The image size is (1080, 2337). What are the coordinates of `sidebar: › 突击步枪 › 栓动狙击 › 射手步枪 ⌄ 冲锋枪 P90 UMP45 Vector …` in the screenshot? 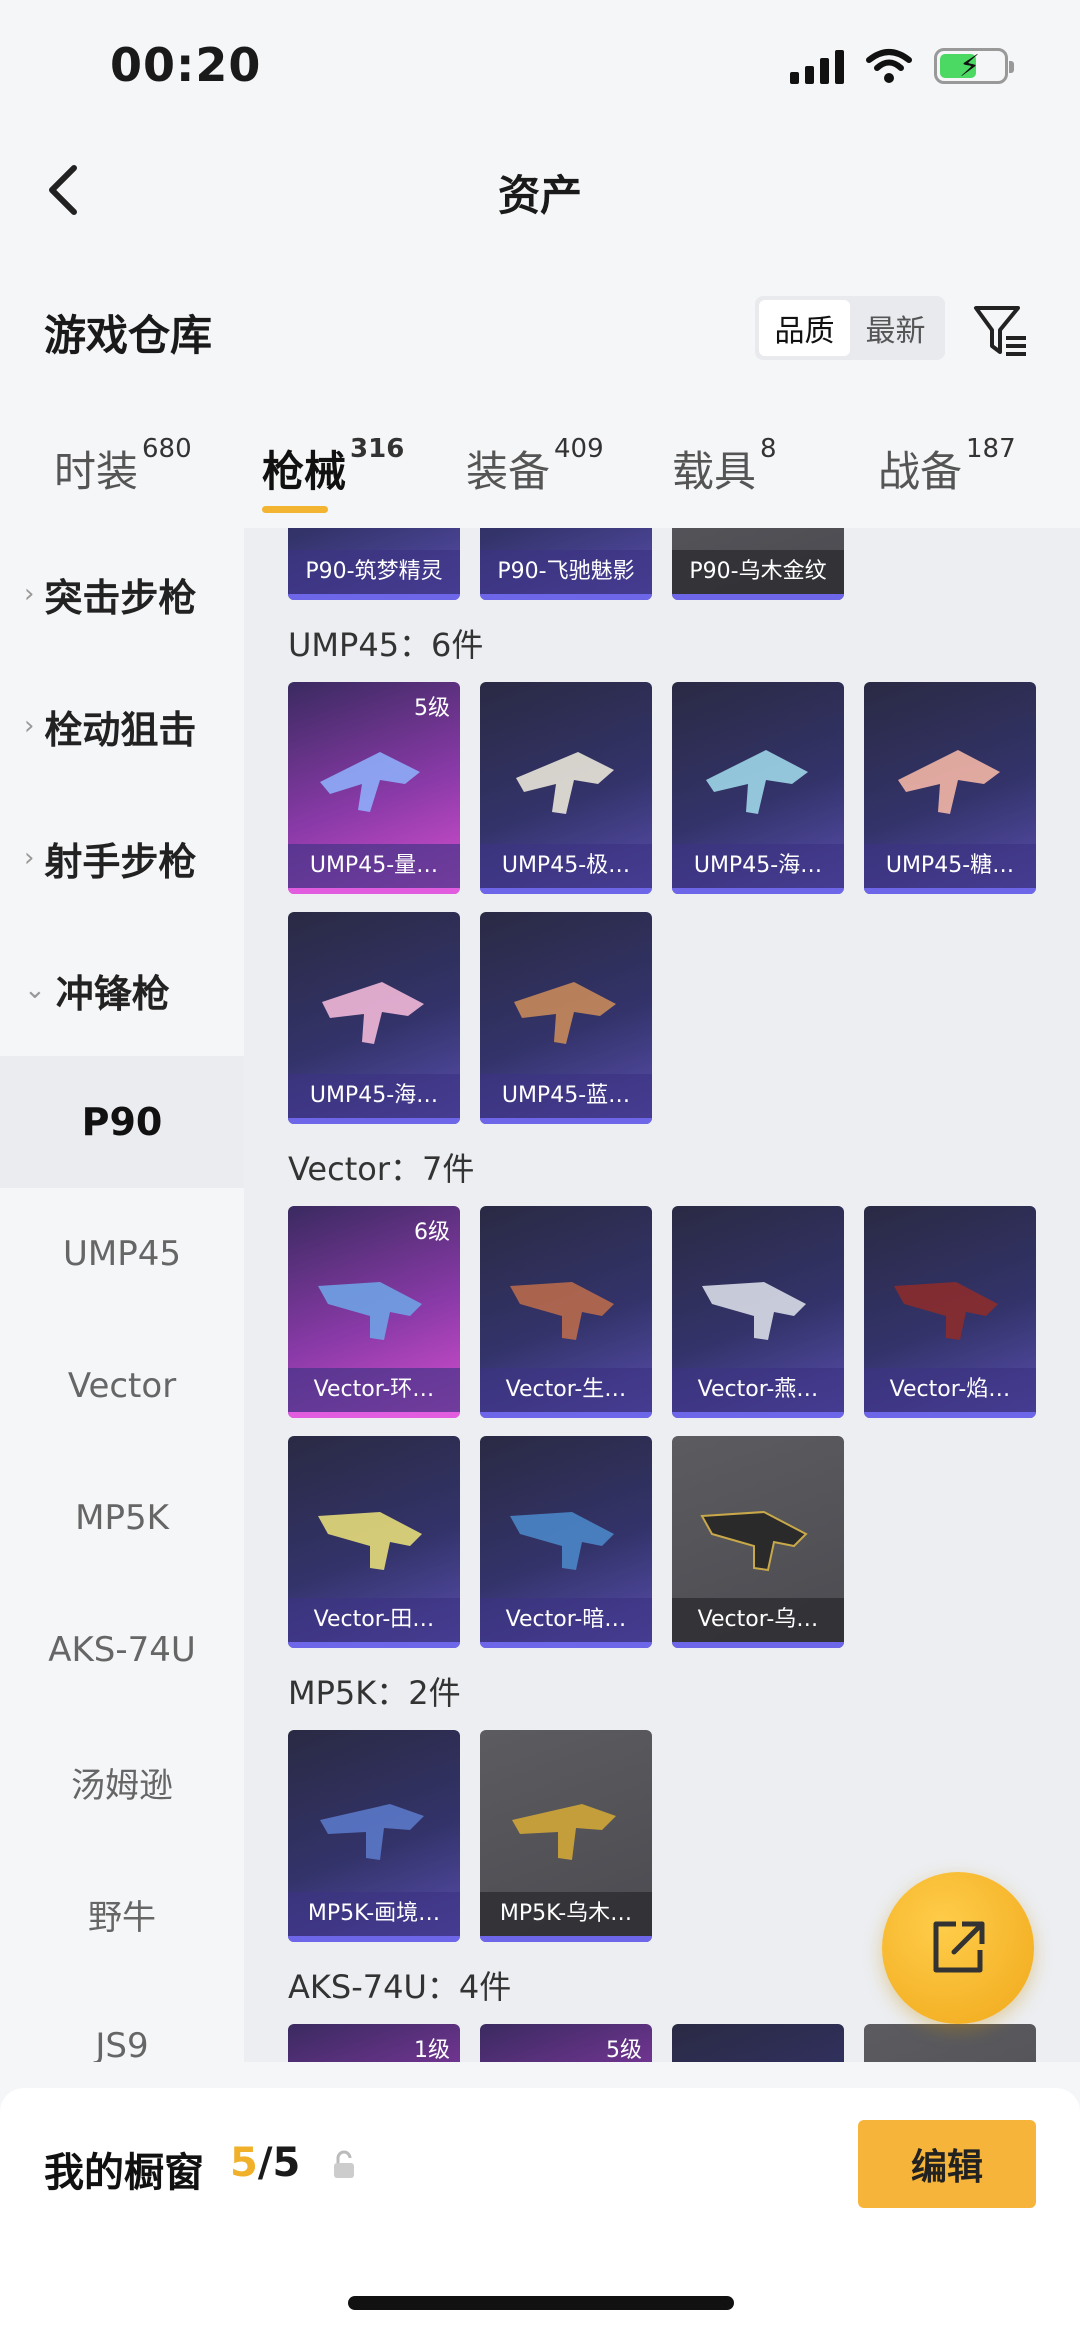 It's located at (122, 1295).